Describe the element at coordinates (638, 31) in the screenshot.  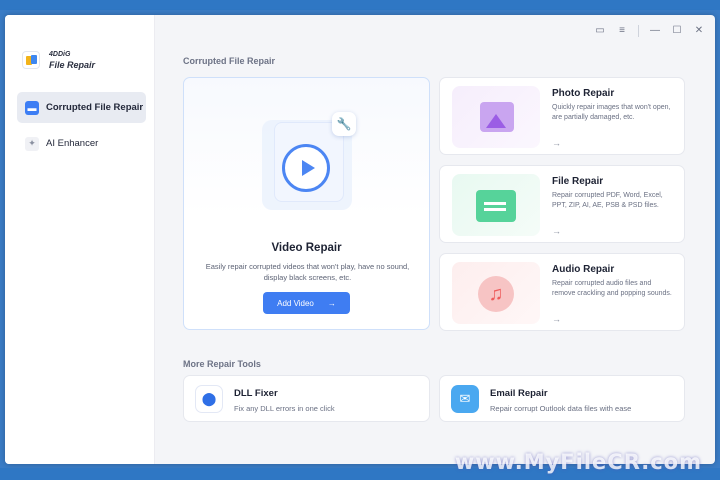
I see `titlebar-divider` at that location.